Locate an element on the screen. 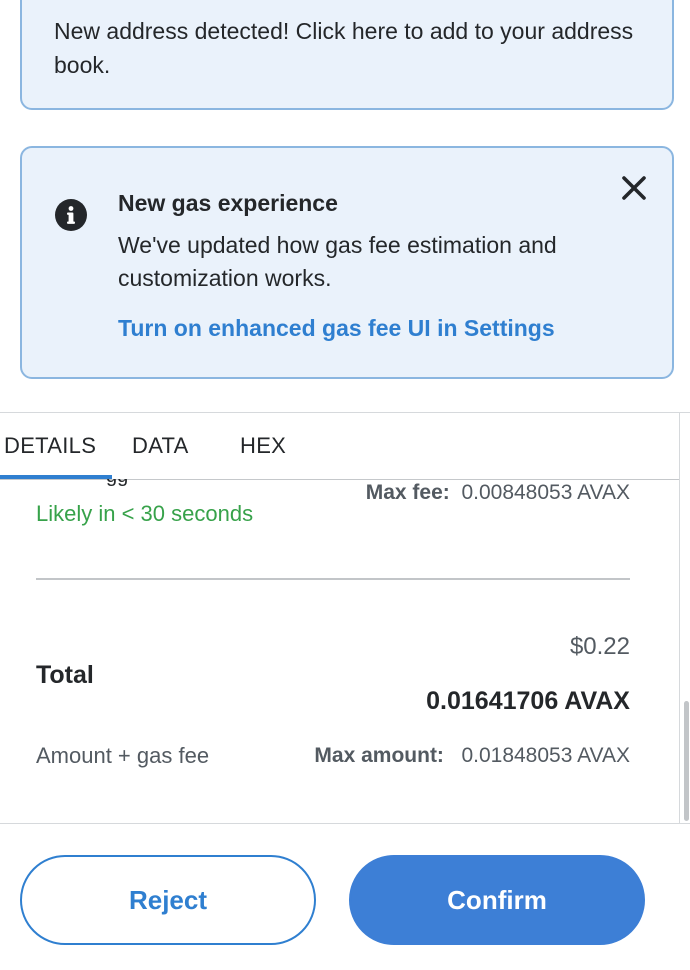 The image size is (690, 970). section-divider is located at coordinates (333, 579).